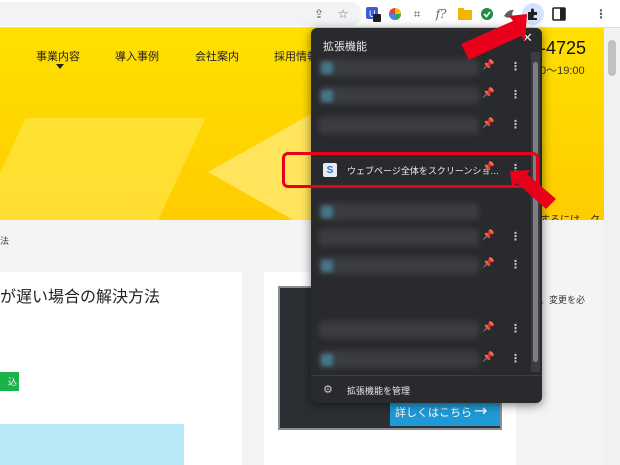 This screenshot has height=465, width=620. What do you see at coordinates (80, 296) in the screenshot?
I see `article-title: が遅い場合の解決方法` at bounding box center [80, 296].